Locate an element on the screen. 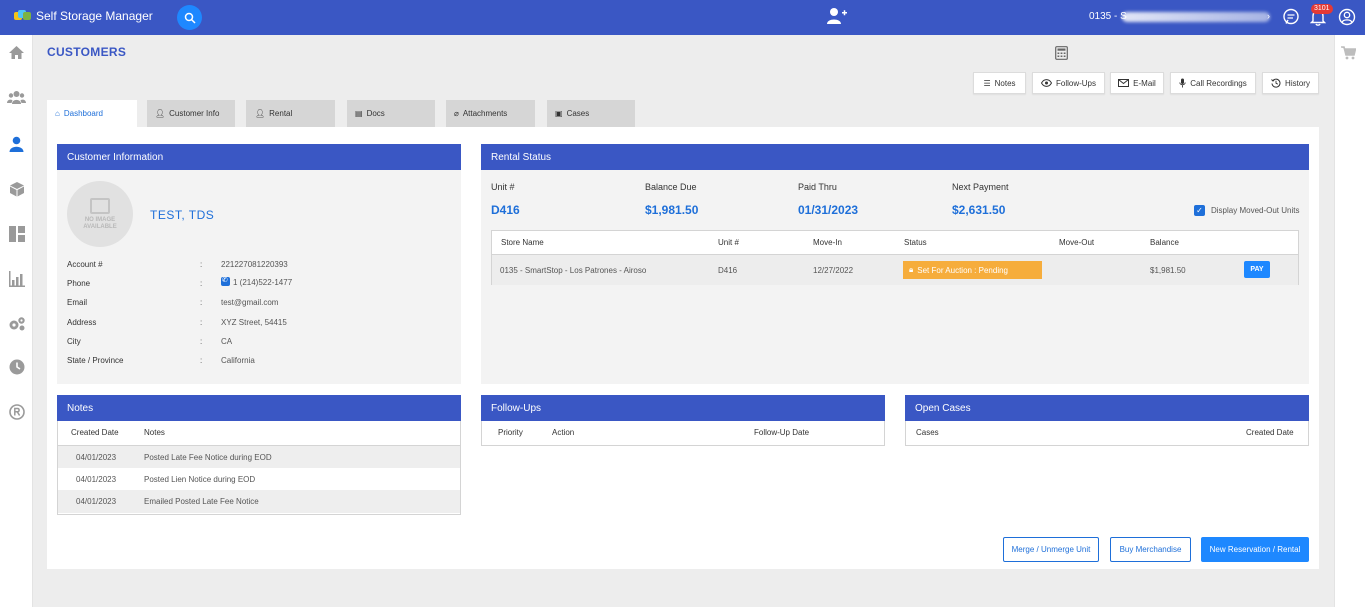 Image resolution: width=1365 pixels, height=607 pixels. sidebar-item-dashboard is located at coordinates (16, 233).